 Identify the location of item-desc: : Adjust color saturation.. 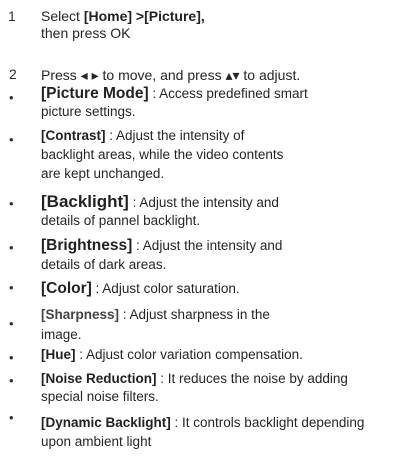
(165, 288).